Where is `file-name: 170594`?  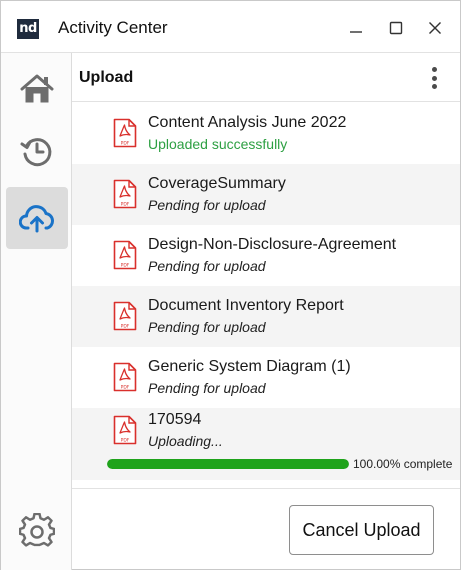 file-name: 170594 is located at coordinates (175, 419).